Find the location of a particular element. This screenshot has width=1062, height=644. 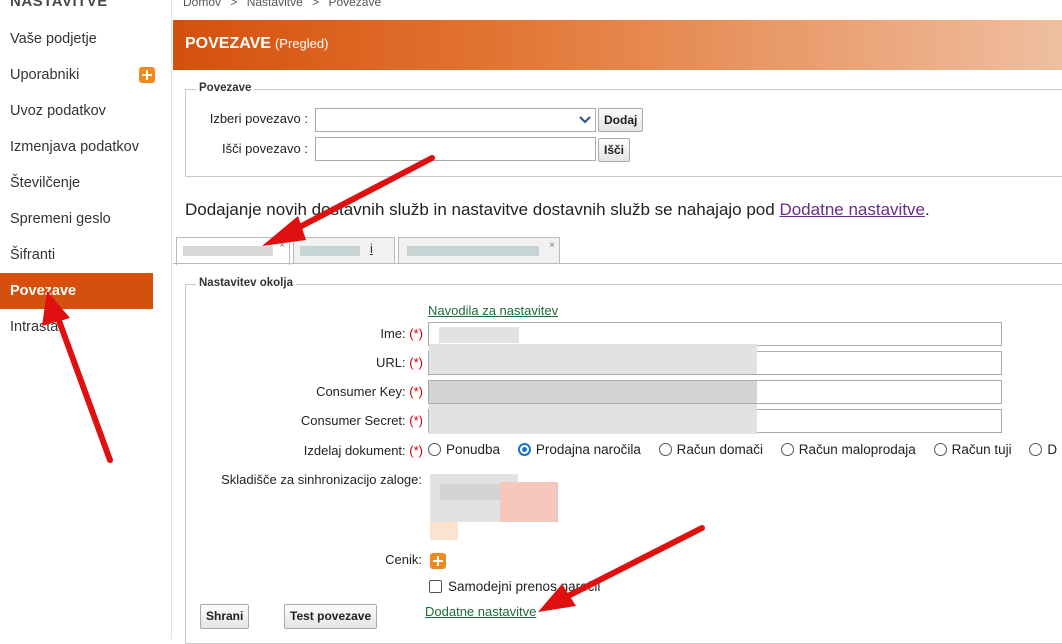

connections-legend: Povezave is located at coordinates (225, 88).